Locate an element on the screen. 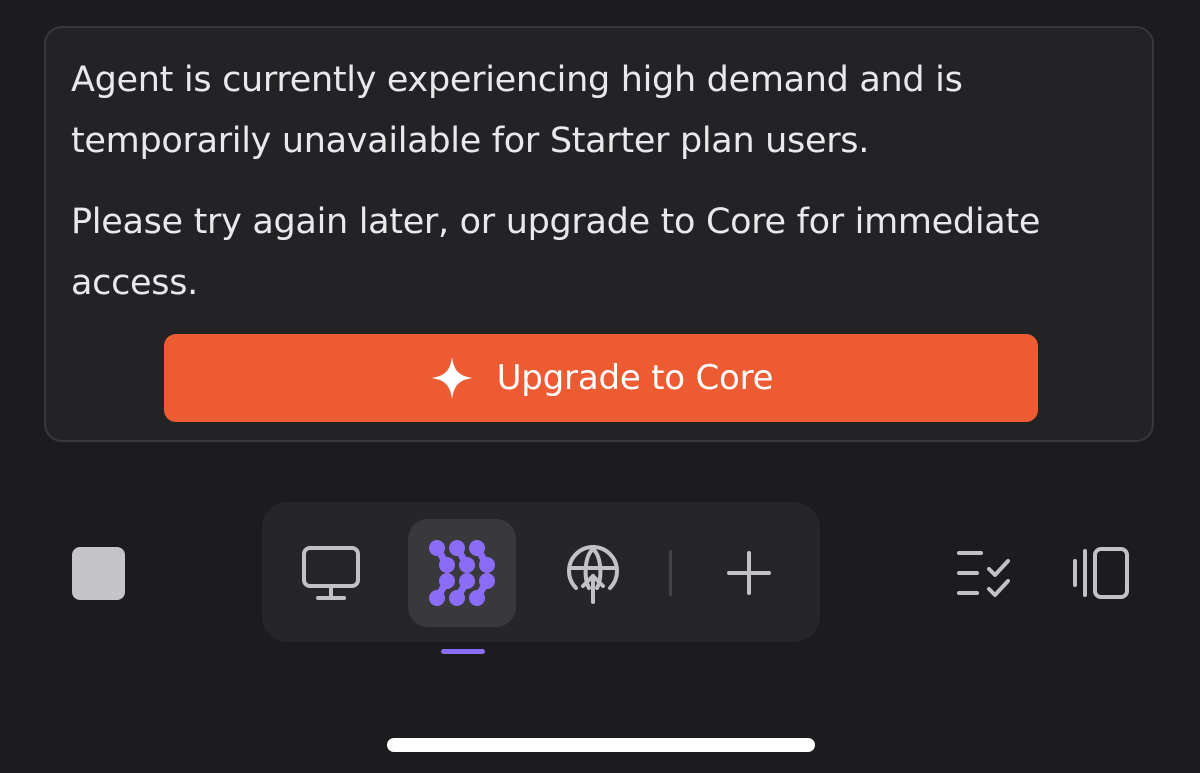 This screenshot has height=773, width=1200. upgrade-to-core-button: Upgrade to Core is located at coordinates (601, 378).